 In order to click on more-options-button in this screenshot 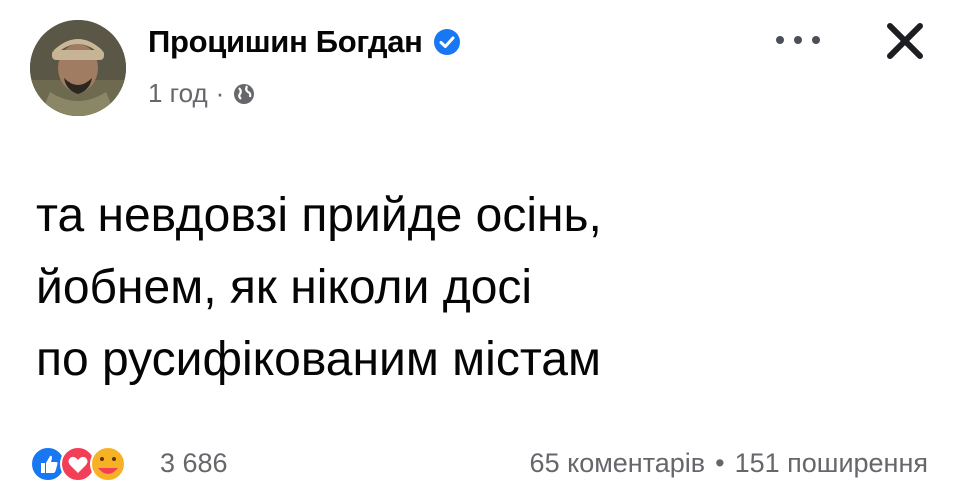, I will do `click(798, 40)`.